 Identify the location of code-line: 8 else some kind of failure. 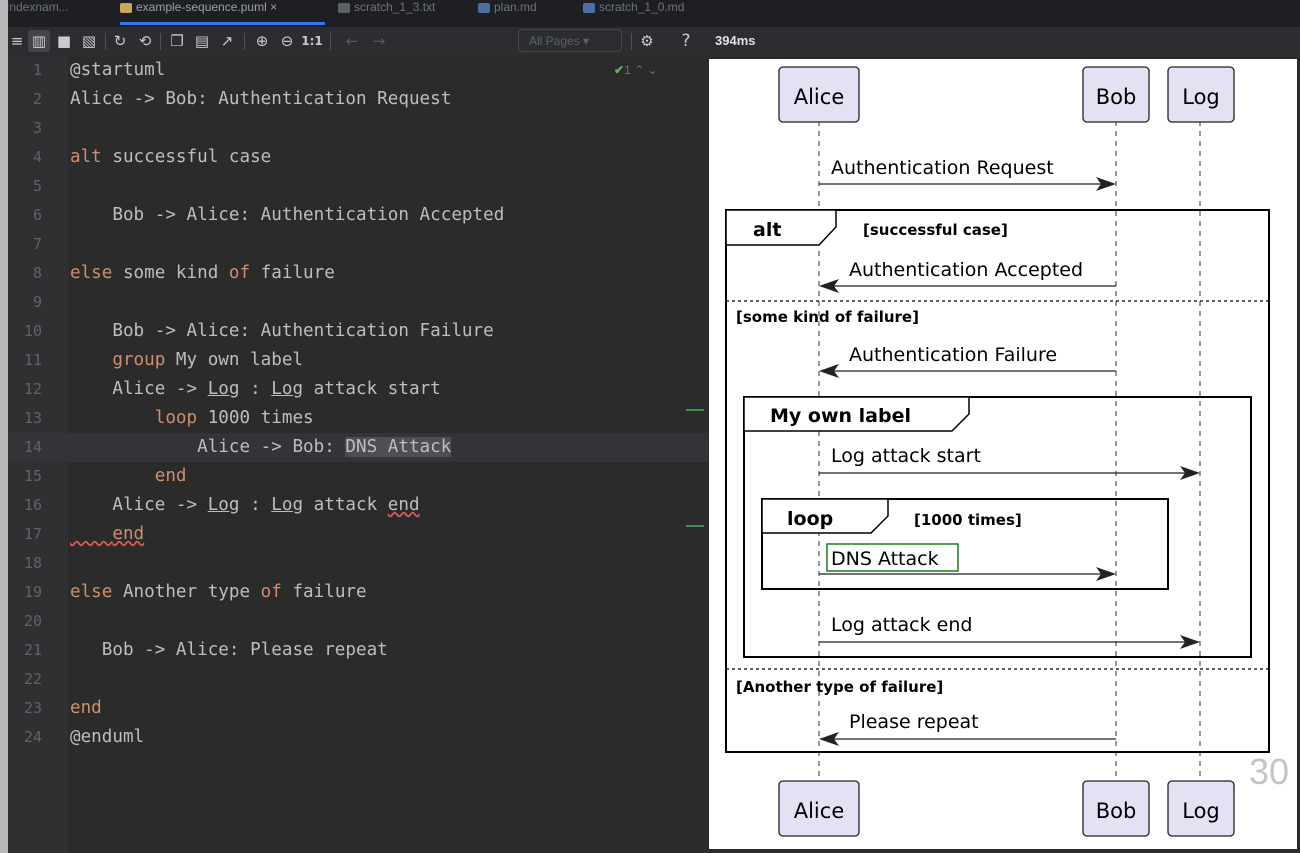
(358, 273).